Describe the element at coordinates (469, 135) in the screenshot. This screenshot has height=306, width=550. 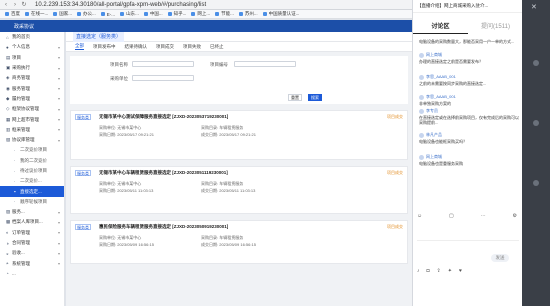
I see `chat-author: 林凡产品` at that location.